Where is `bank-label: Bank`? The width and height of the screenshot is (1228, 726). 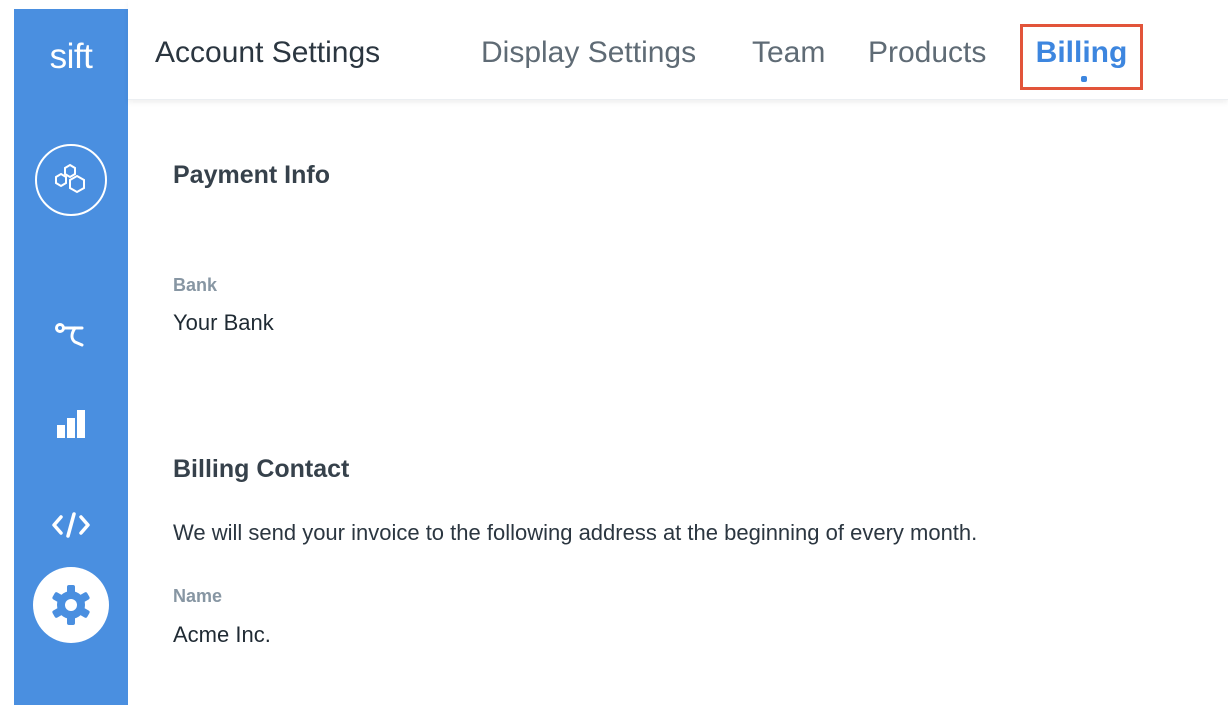
bank-label: Bank is located at coordinates (195, 285).